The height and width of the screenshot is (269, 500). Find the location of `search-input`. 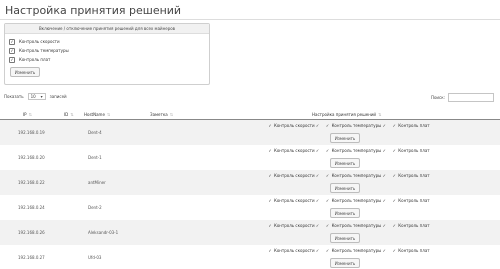

search-input is located at coordinates (471, 97).